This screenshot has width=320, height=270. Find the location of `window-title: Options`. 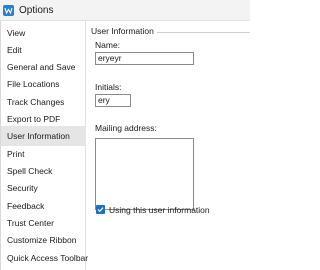

window-title: Options is located at coordinates (36, 10).